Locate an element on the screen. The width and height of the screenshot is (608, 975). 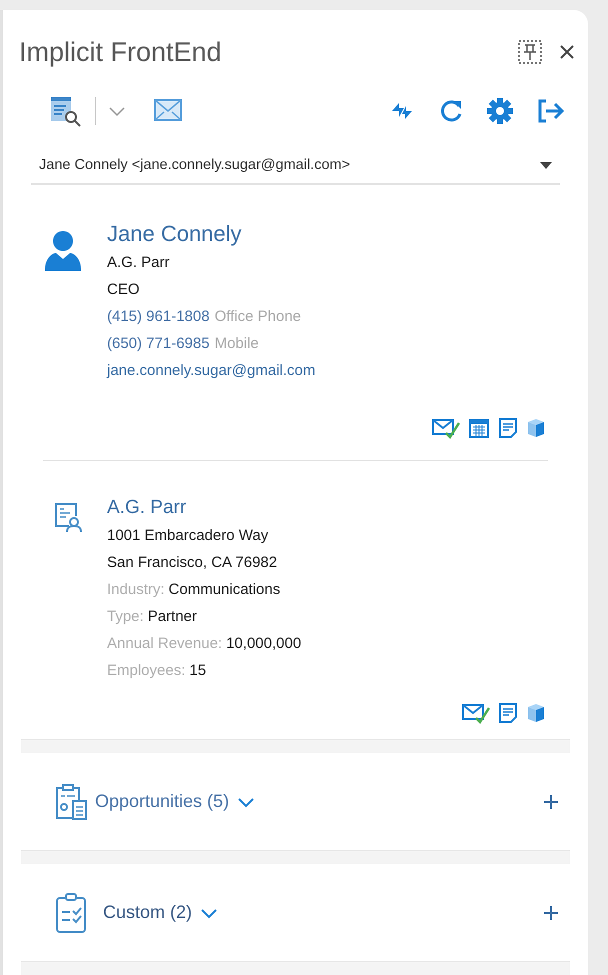
section-toggle: Opportunities (5) is located at coordinates (175, 802).